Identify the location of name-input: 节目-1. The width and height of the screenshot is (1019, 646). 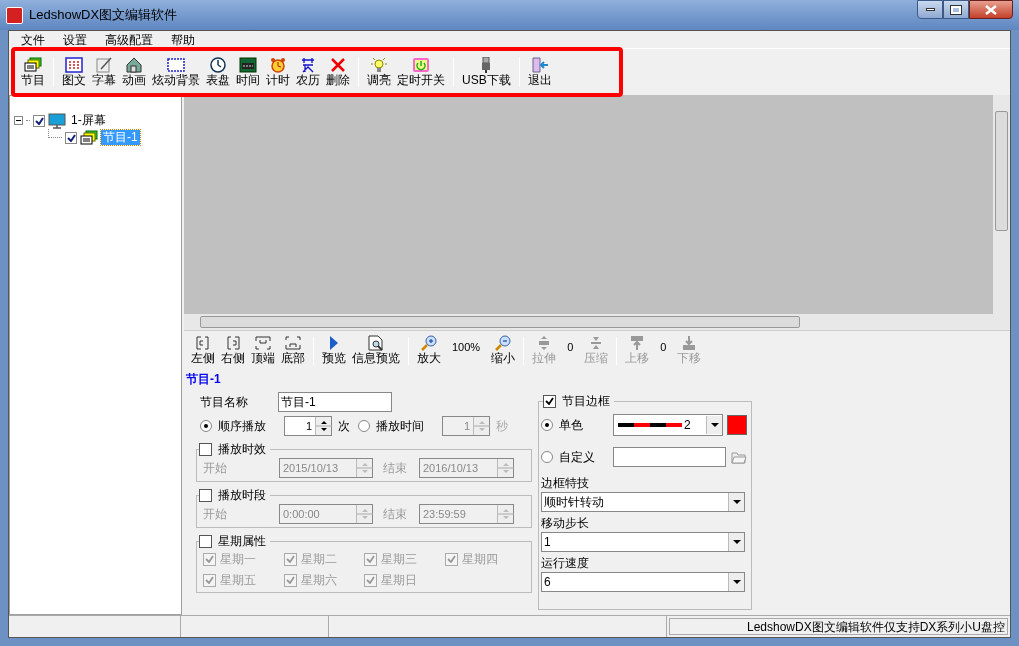
(335, 402).